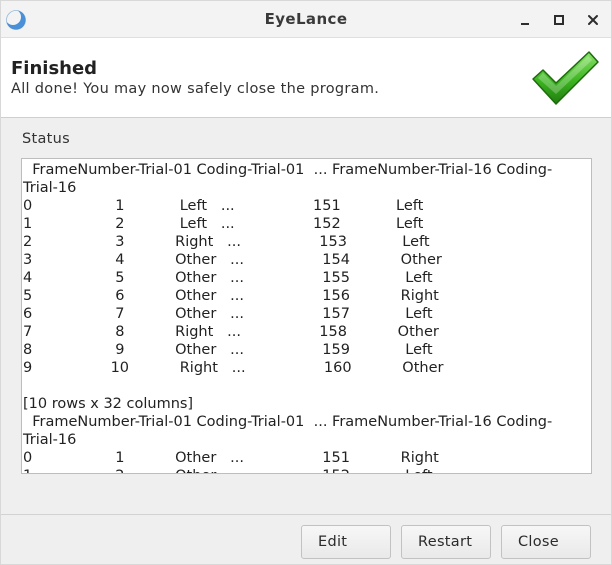 Image resolution: width=612 pixels, height=565 pixels. Describe the element at coordinates (54, 68) in the screenshot. I see `page-title: Finished` at that location.